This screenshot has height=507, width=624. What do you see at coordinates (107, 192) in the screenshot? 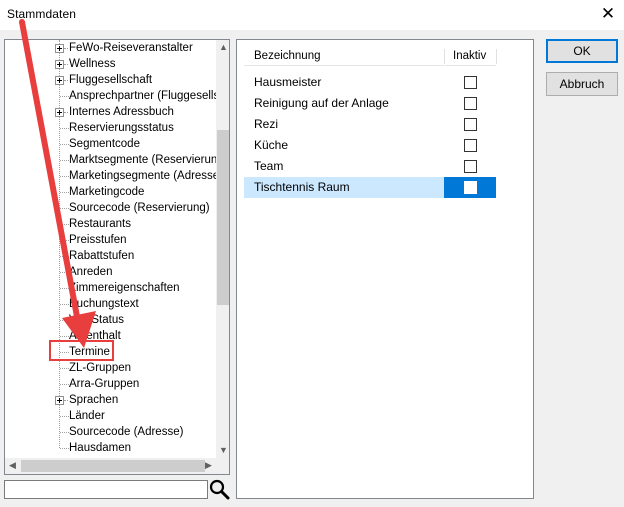
I see `tree-item-label: Marketingcode` at bounding box center [107, 192].